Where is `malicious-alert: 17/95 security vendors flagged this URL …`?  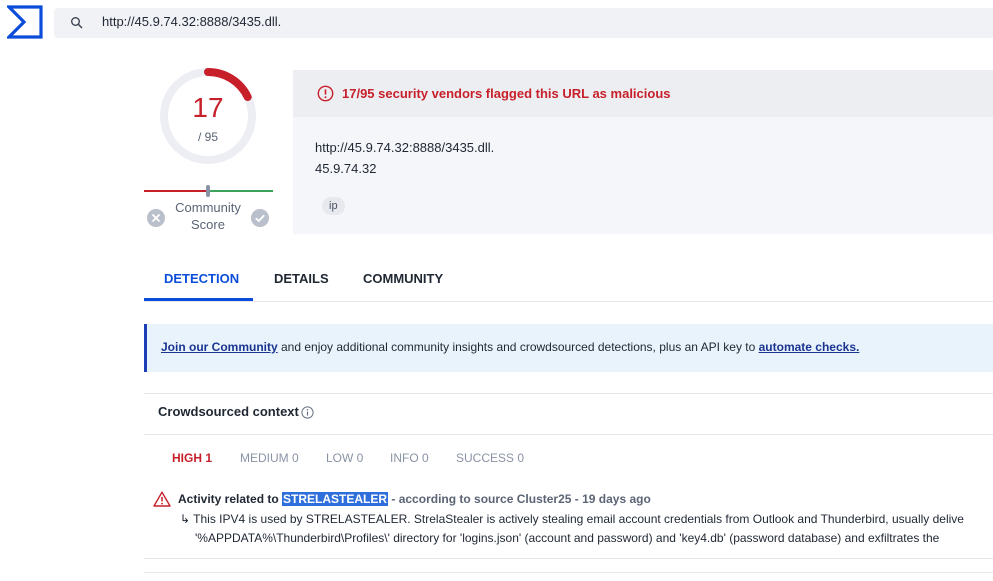
malicious-alert: 17/95 security vendors flagged this URL … is located at coordinates (643, 93).